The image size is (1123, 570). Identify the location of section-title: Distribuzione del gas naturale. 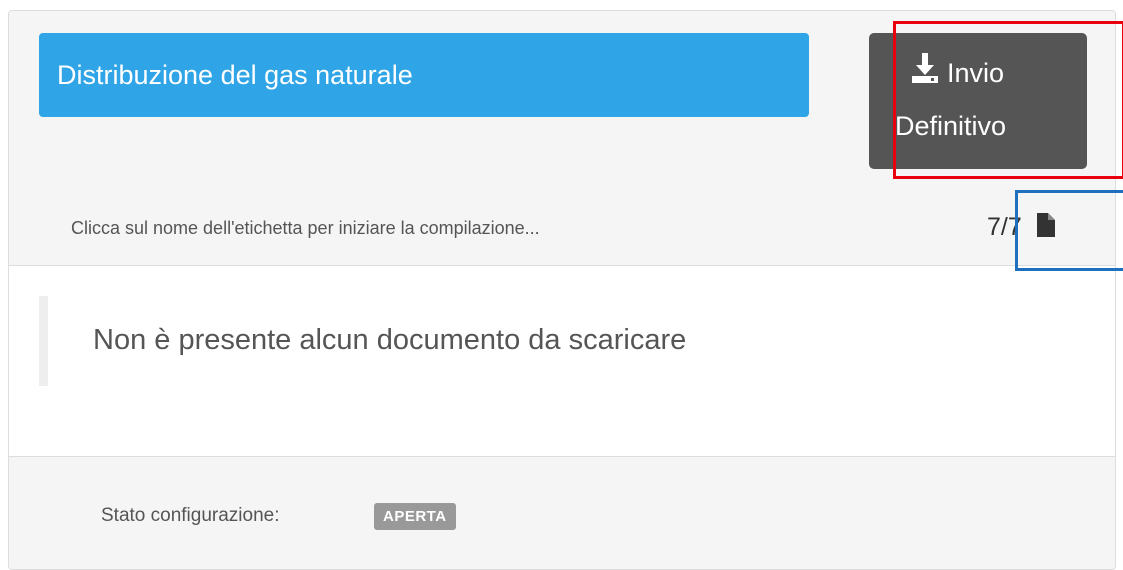
(424, 75).